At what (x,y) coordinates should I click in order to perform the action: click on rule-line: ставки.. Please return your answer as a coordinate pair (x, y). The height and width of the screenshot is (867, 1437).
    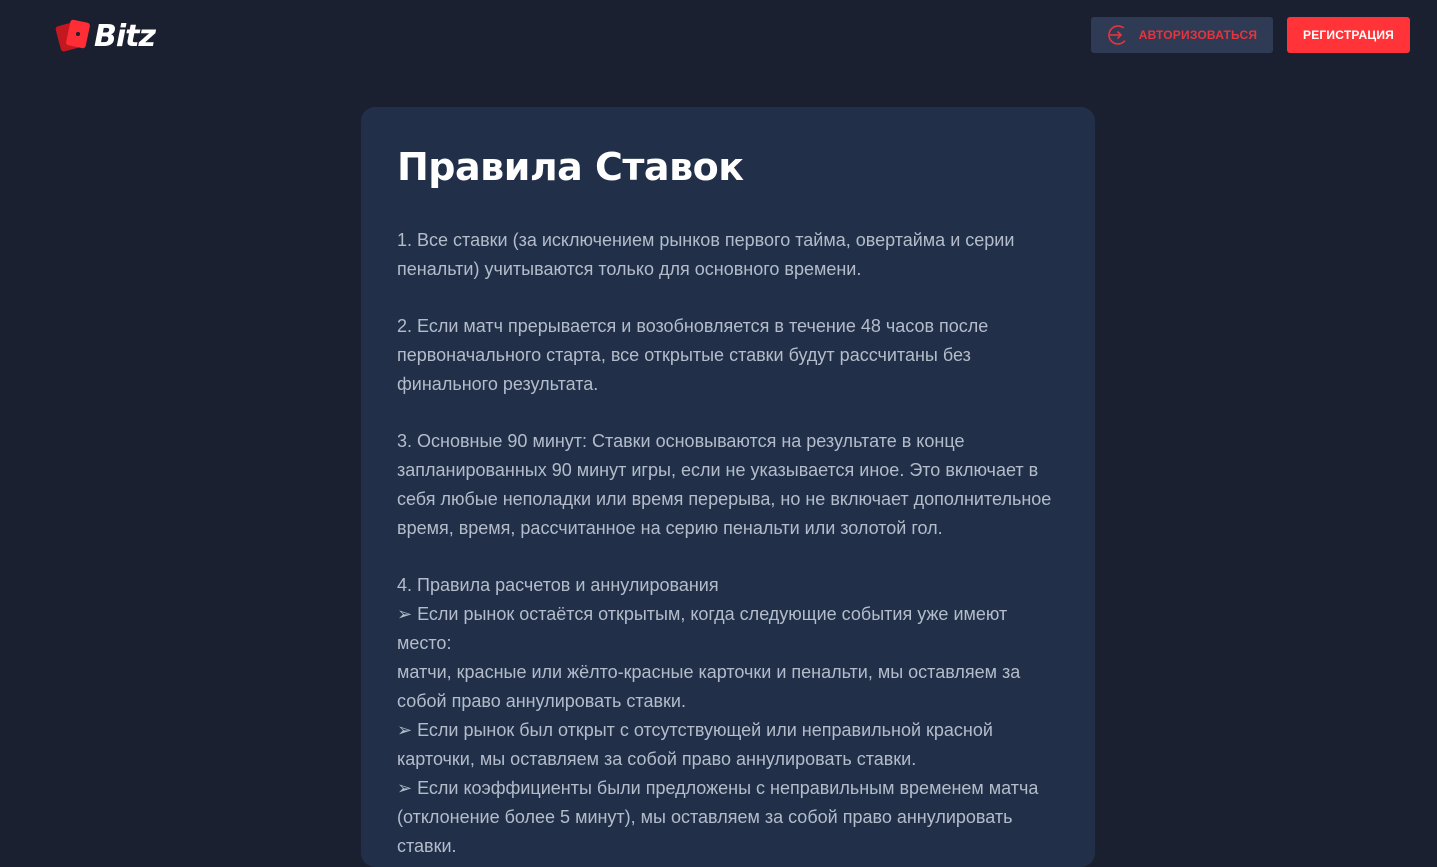
    Looking at the image, I should click on (427, 846).